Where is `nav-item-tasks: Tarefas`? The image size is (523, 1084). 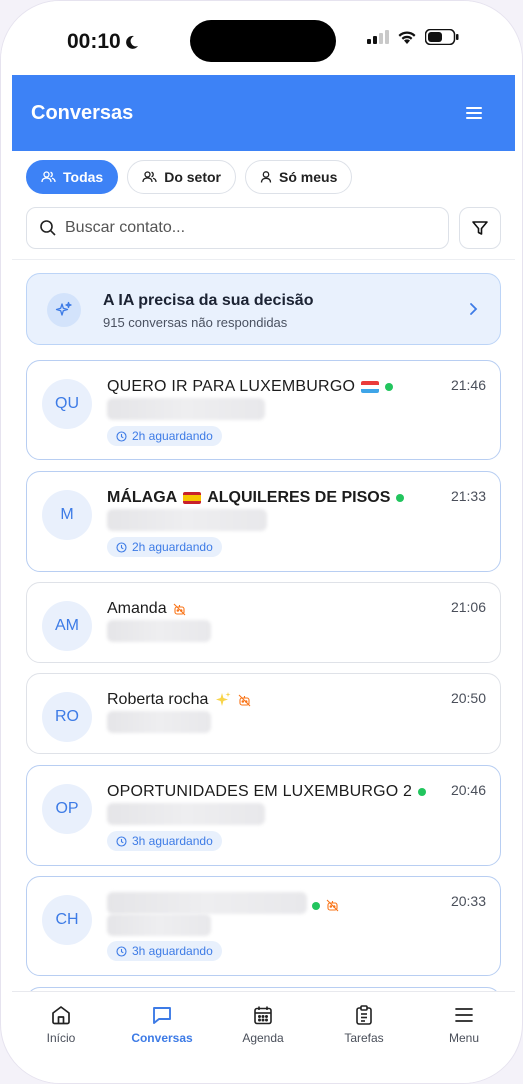
nav-item-tasks: Tarefas is located at coordinates (364, 1024).